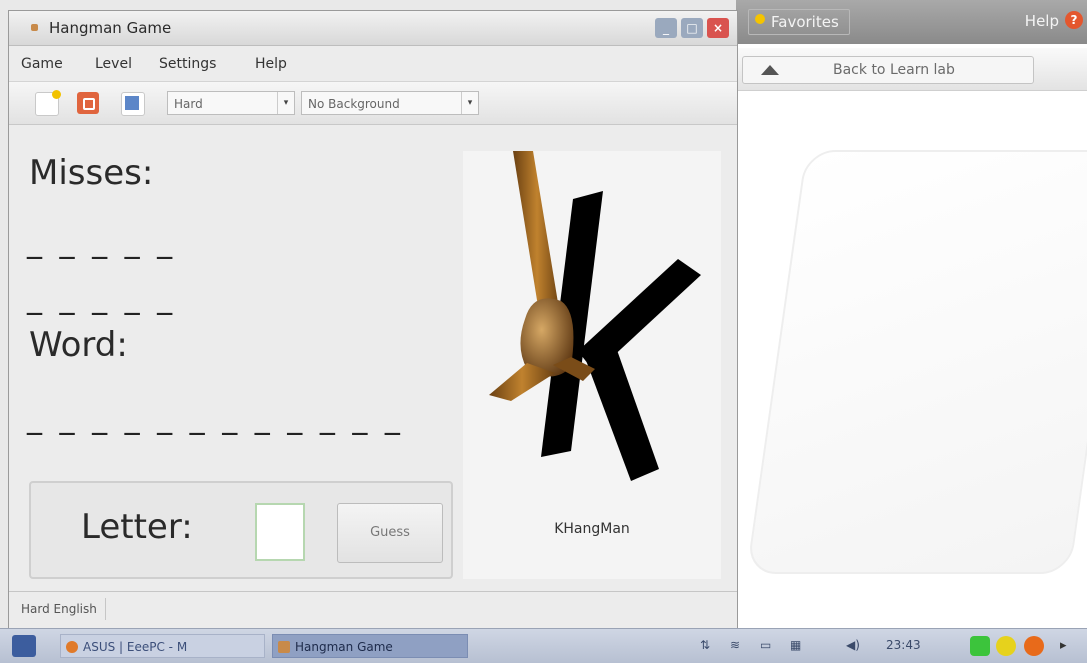 This screenshot has height=663, width=1087. I want to click on close-button: ×, so click(718, 28).